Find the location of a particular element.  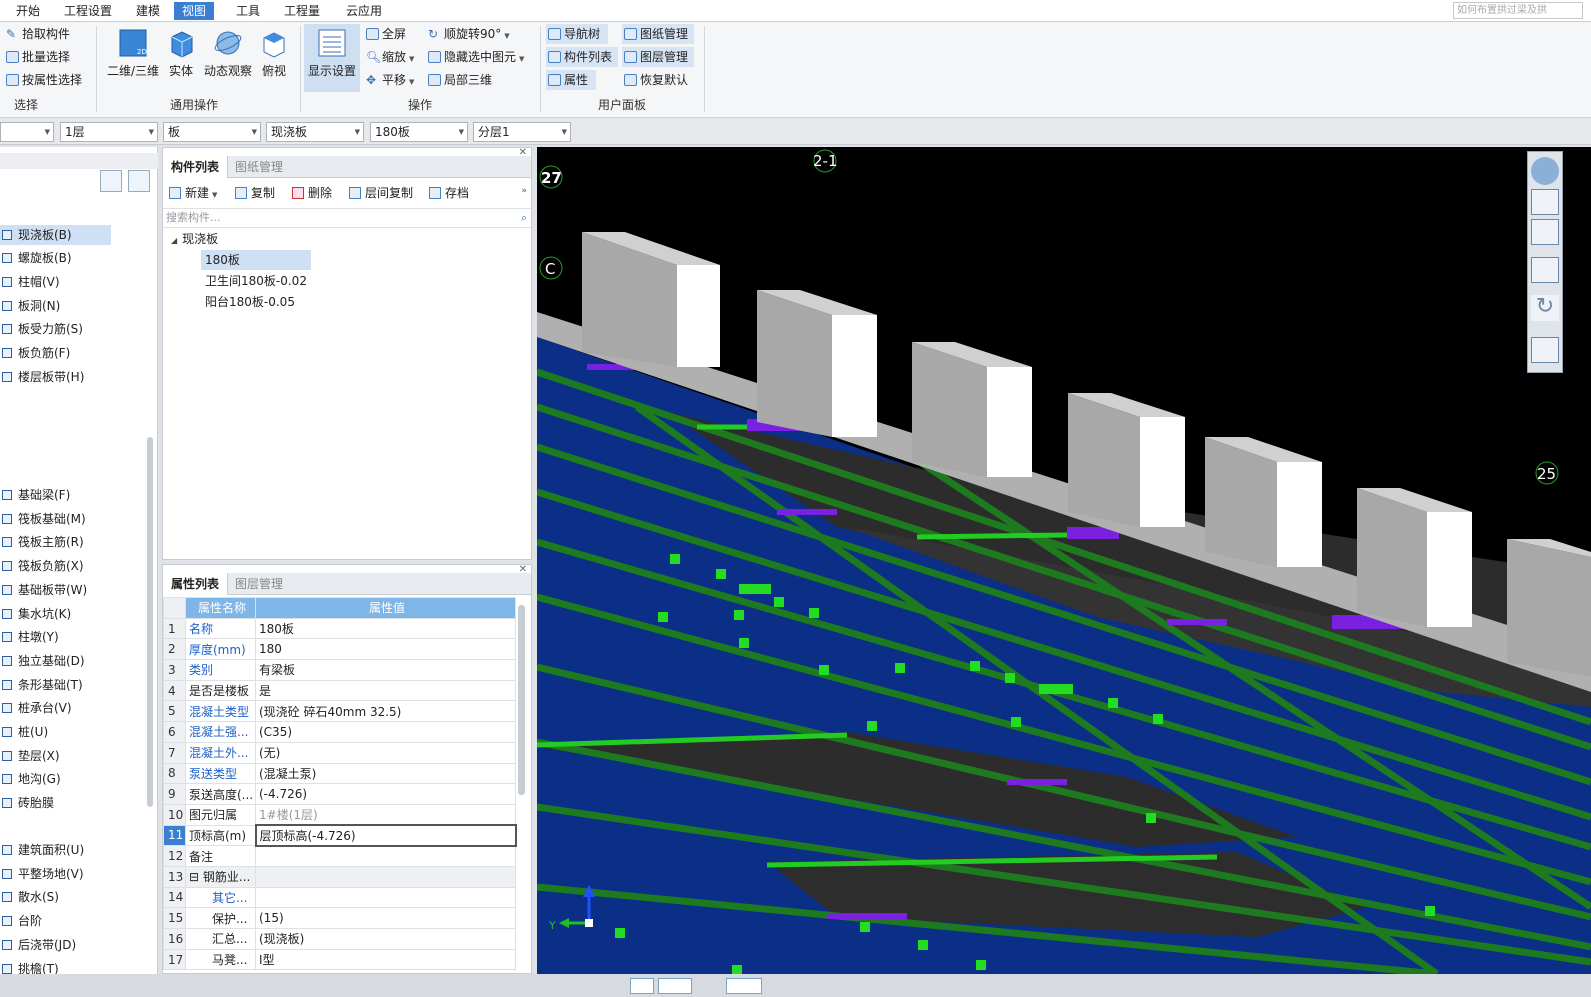

table-row: 16 汇总... (现浇板) is located at coordinates (339, 939).